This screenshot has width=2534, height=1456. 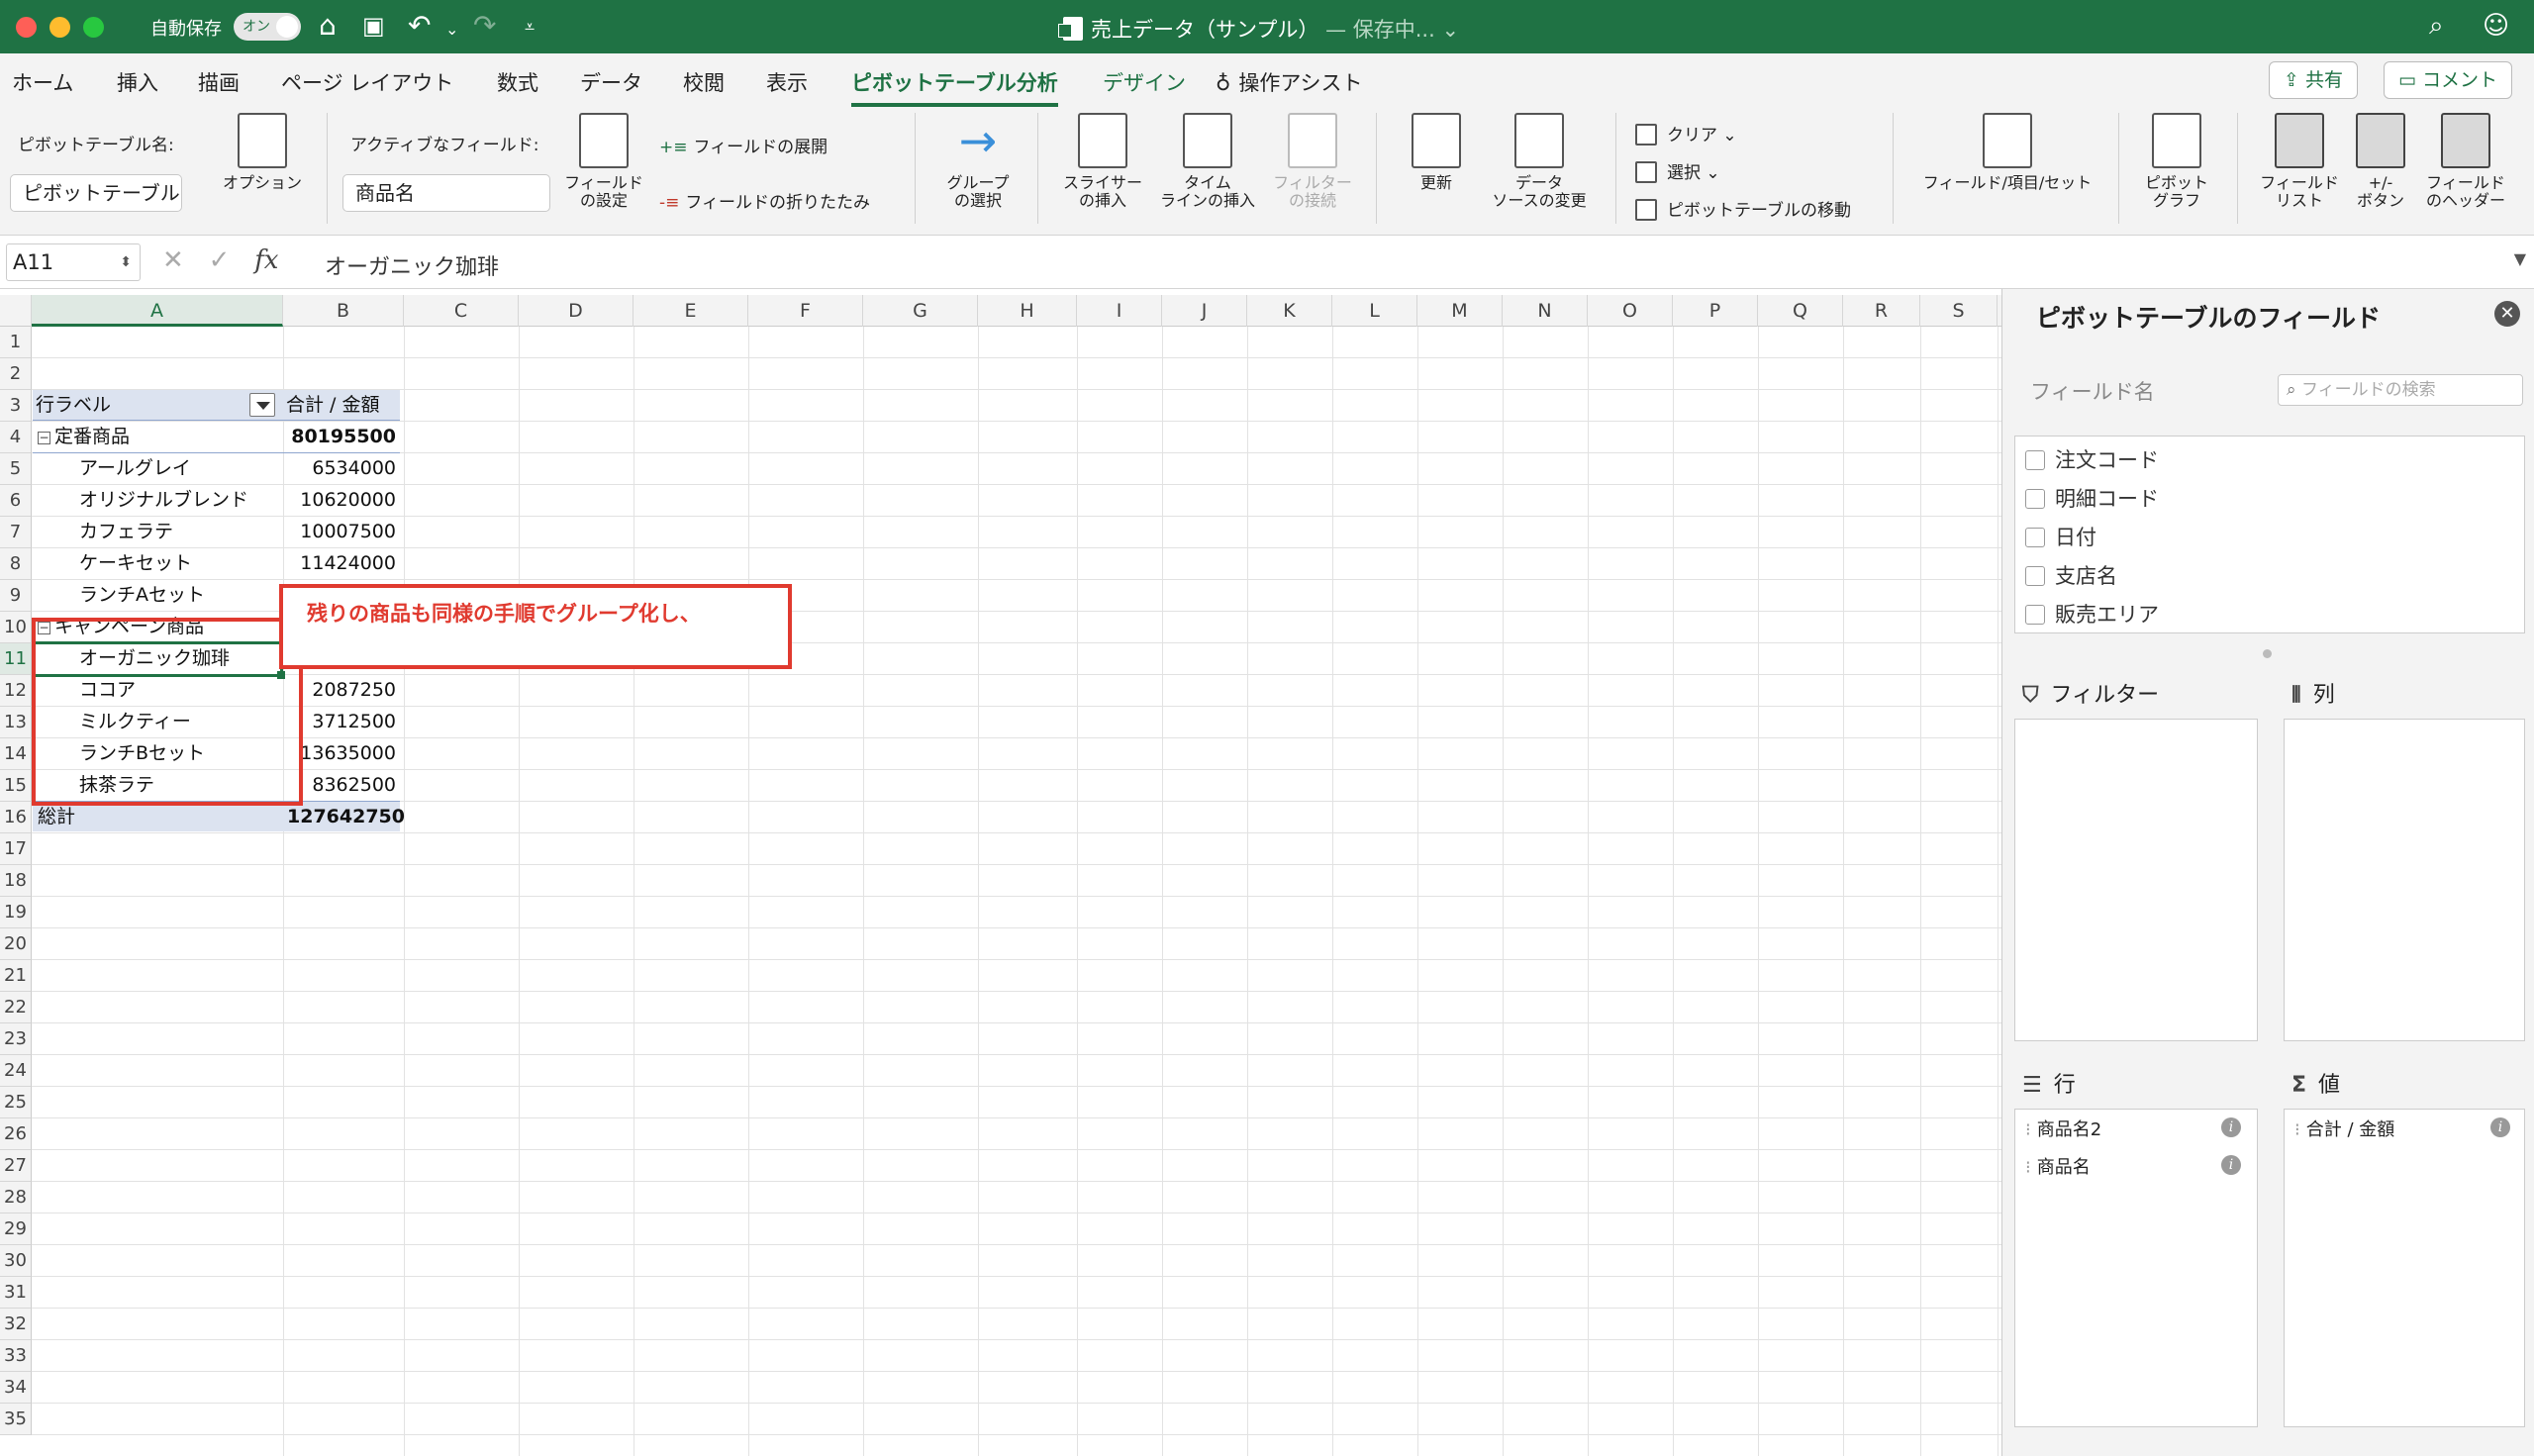 I want to click on column-header-n: N, so click(x=1546, y=311).